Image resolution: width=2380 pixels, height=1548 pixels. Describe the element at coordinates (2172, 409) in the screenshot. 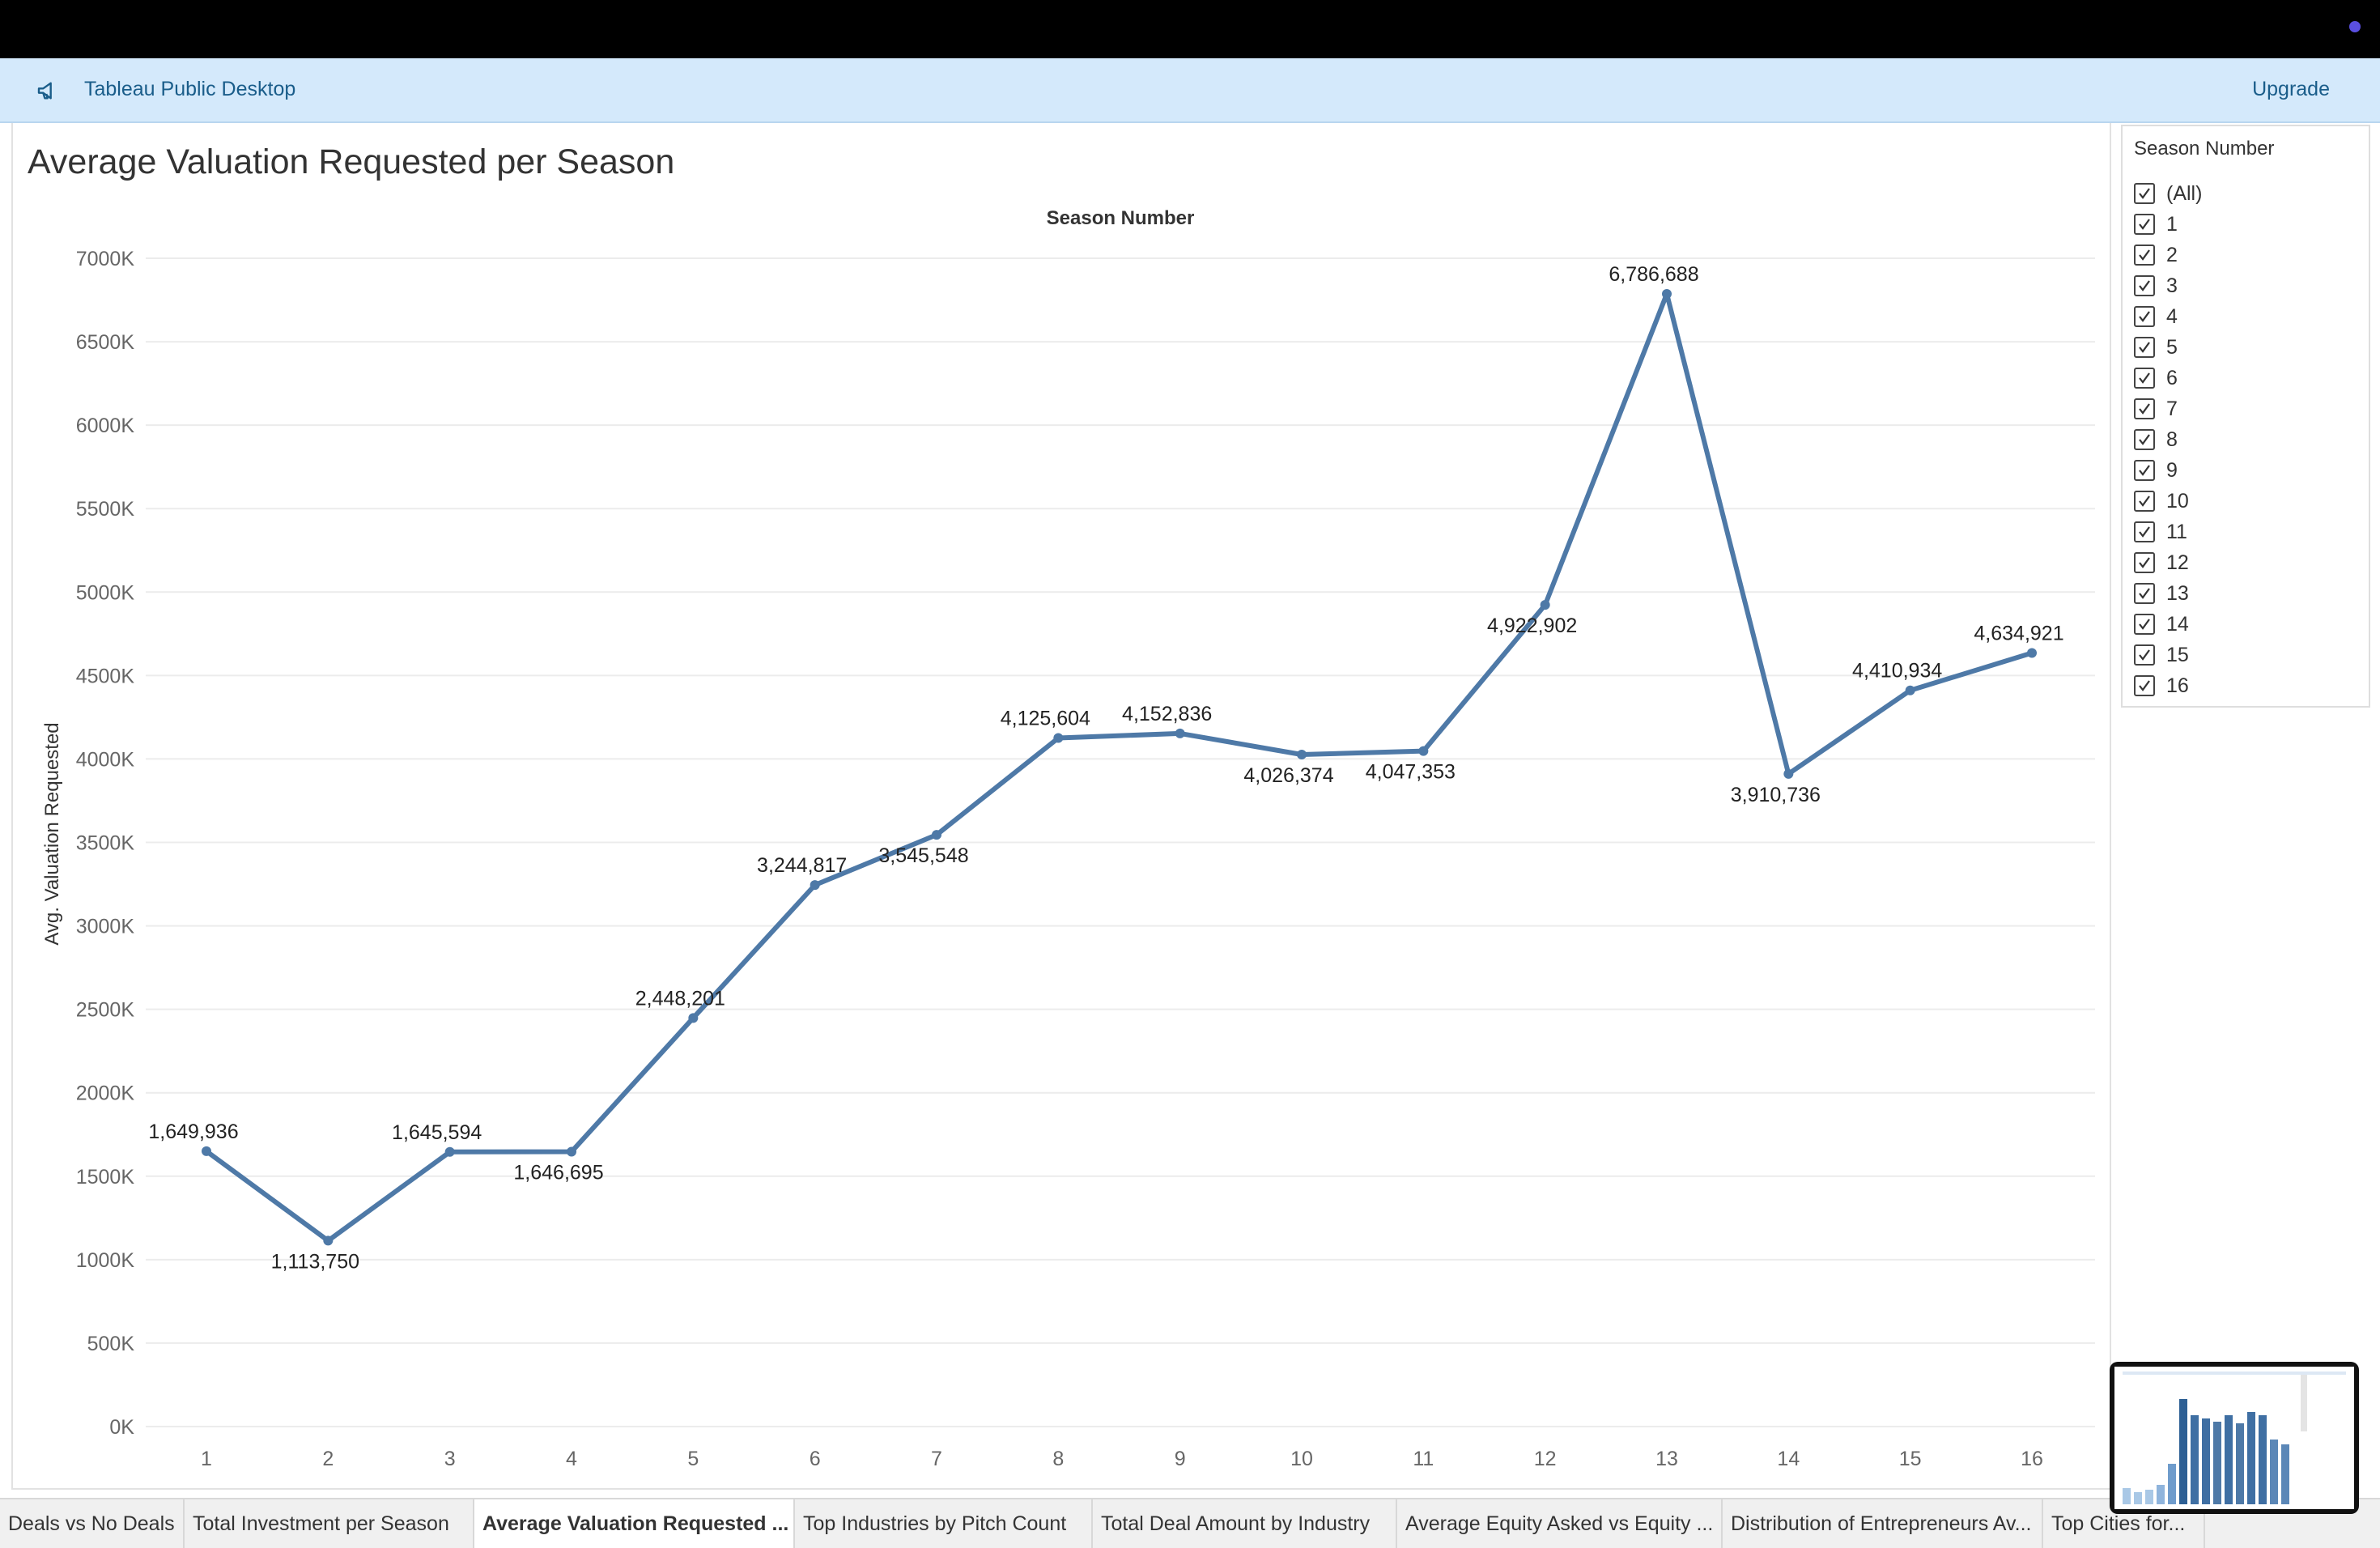

I see `filter-item-label: 7` at that location.